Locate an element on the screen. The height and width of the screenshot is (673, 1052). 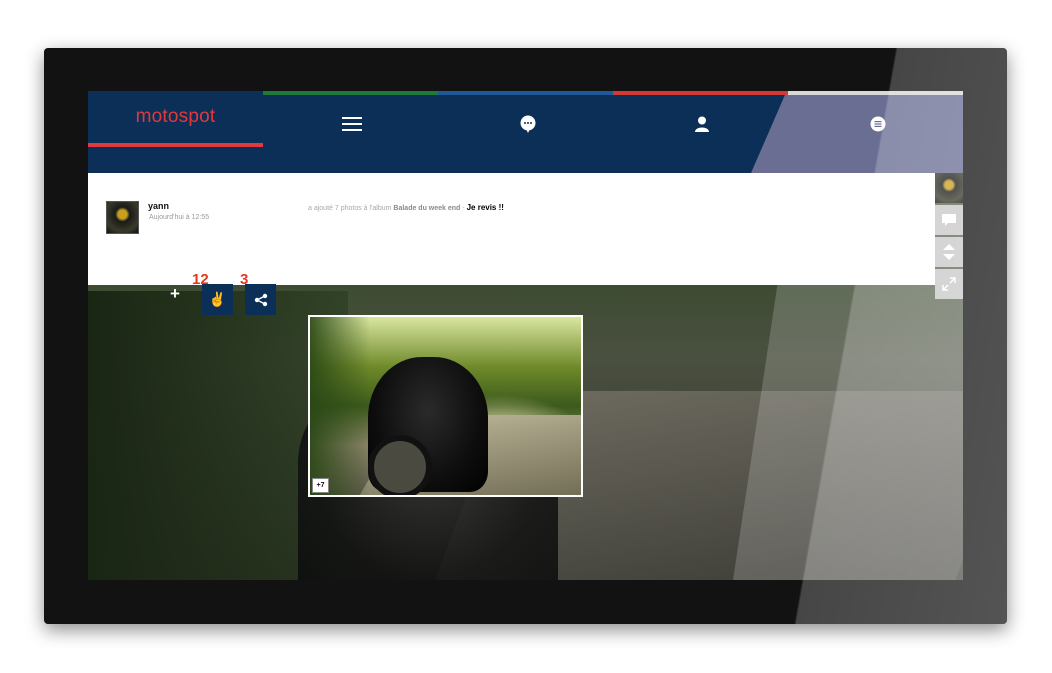
avatar is located at coordinates (122, 217).